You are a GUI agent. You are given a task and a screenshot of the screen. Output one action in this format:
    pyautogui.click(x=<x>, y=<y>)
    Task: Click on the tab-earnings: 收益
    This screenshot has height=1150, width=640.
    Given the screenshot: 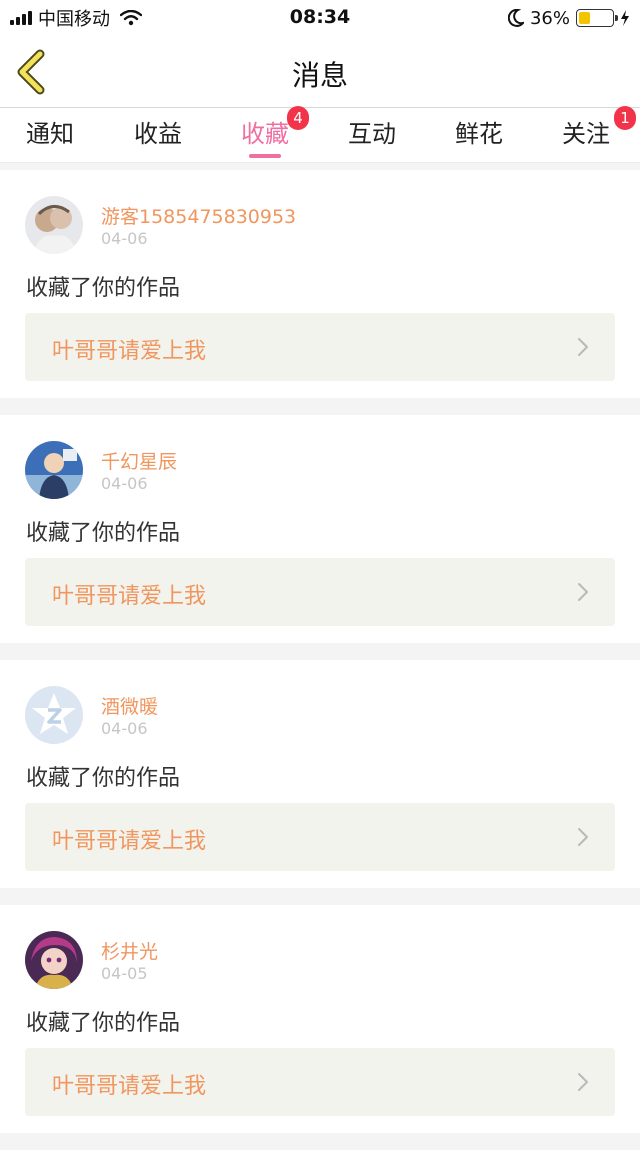 What is the action you would take?
    pyautogui.click(x=158, y=136)
    